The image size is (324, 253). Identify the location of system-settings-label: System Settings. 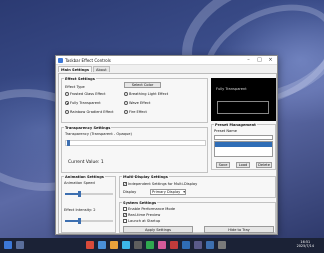
(140, 203).